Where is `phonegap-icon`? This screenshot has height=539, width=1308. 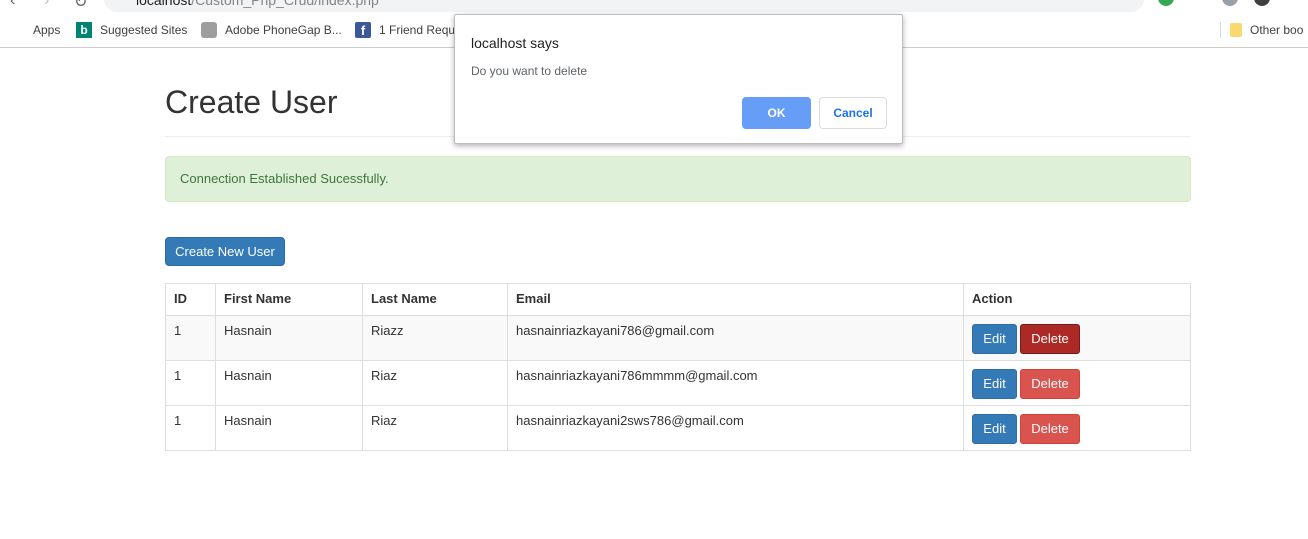 phonegap-icon is located at coordinates (209, 30).